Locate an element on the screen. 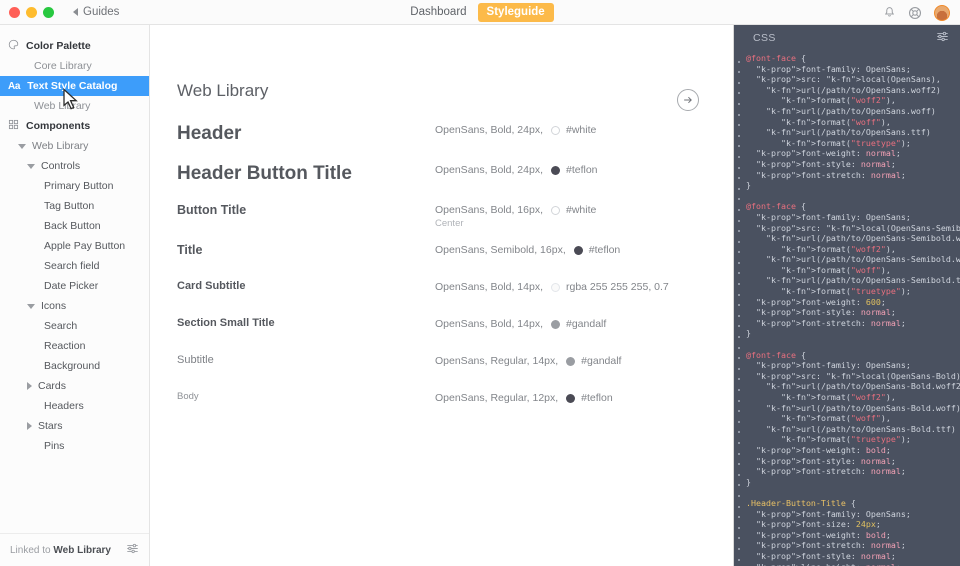 The image size is (960, 566). page-title: Web Library is located at coordinates (223, 90).